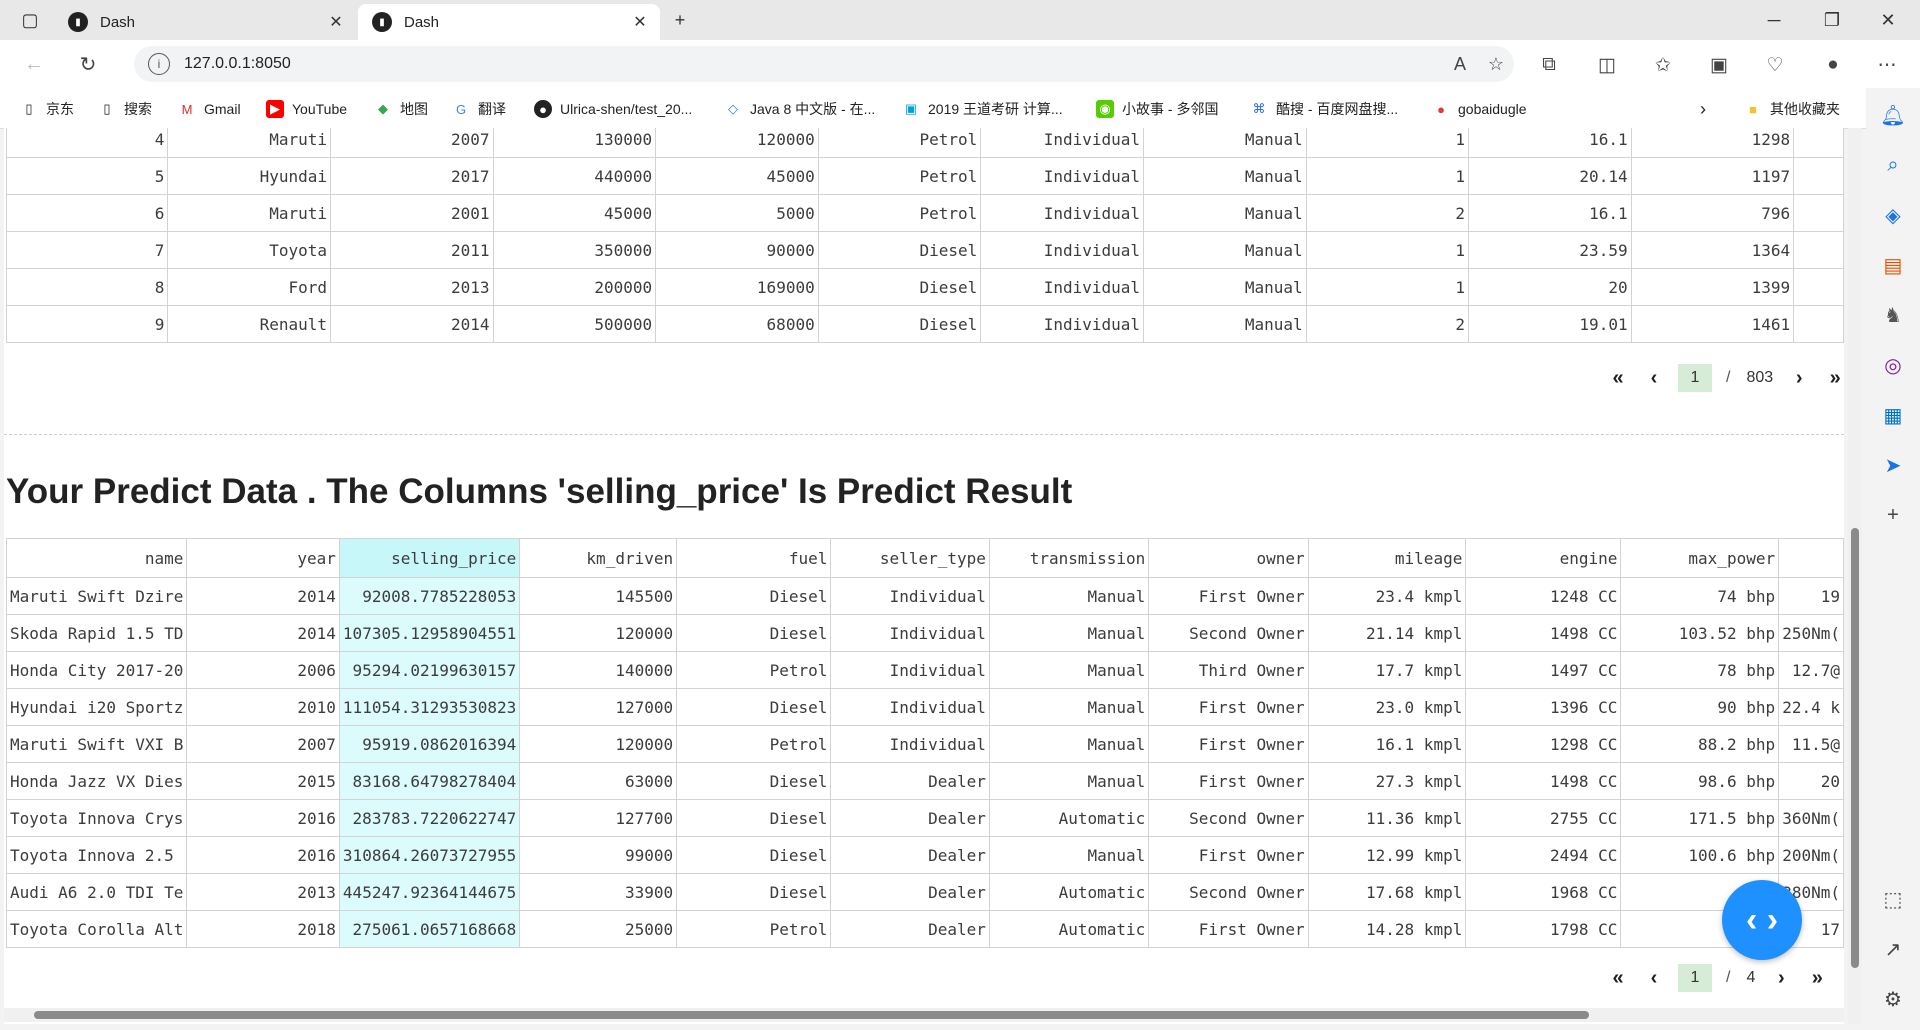 The width and height of the screenshot is (1920, 1030). What do you see at coordinates (87, 324) in the screenshot?
I see `table-cell: 9` at bounding box center [87, 324].